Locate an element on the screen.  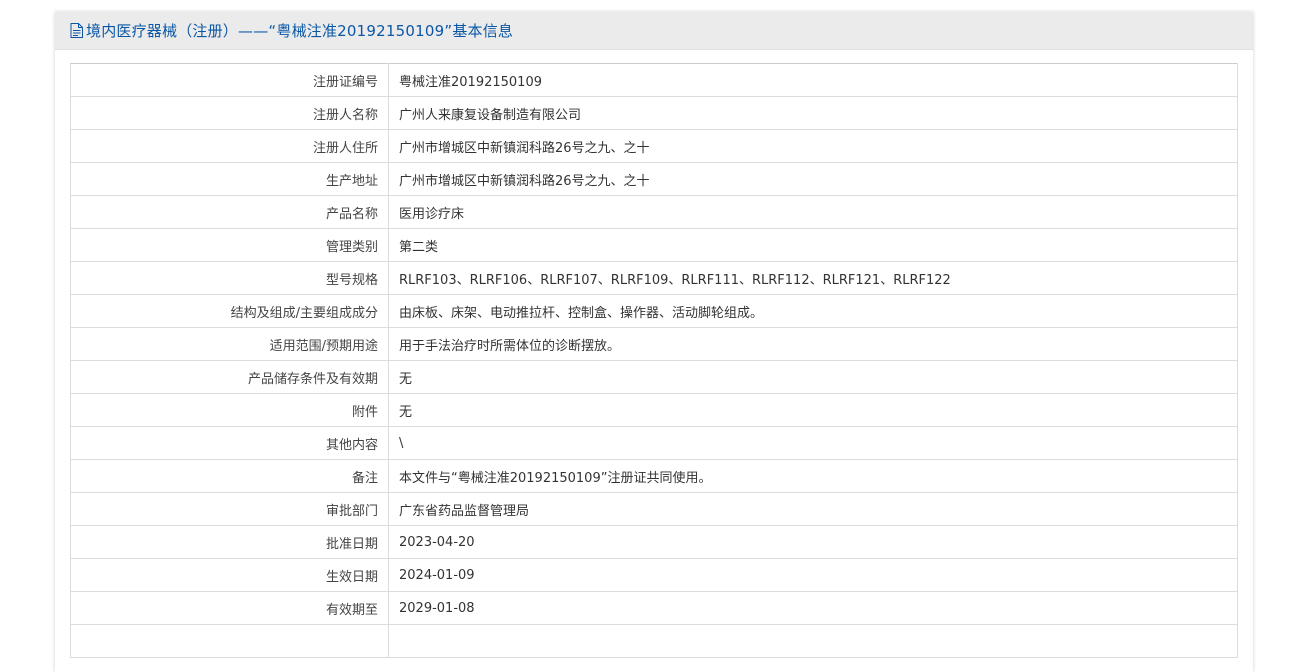
table-row: 适用范围/预期用途 用于手法治疗时所需体位的诊断摆放。 is located at coordinates (654, 344).